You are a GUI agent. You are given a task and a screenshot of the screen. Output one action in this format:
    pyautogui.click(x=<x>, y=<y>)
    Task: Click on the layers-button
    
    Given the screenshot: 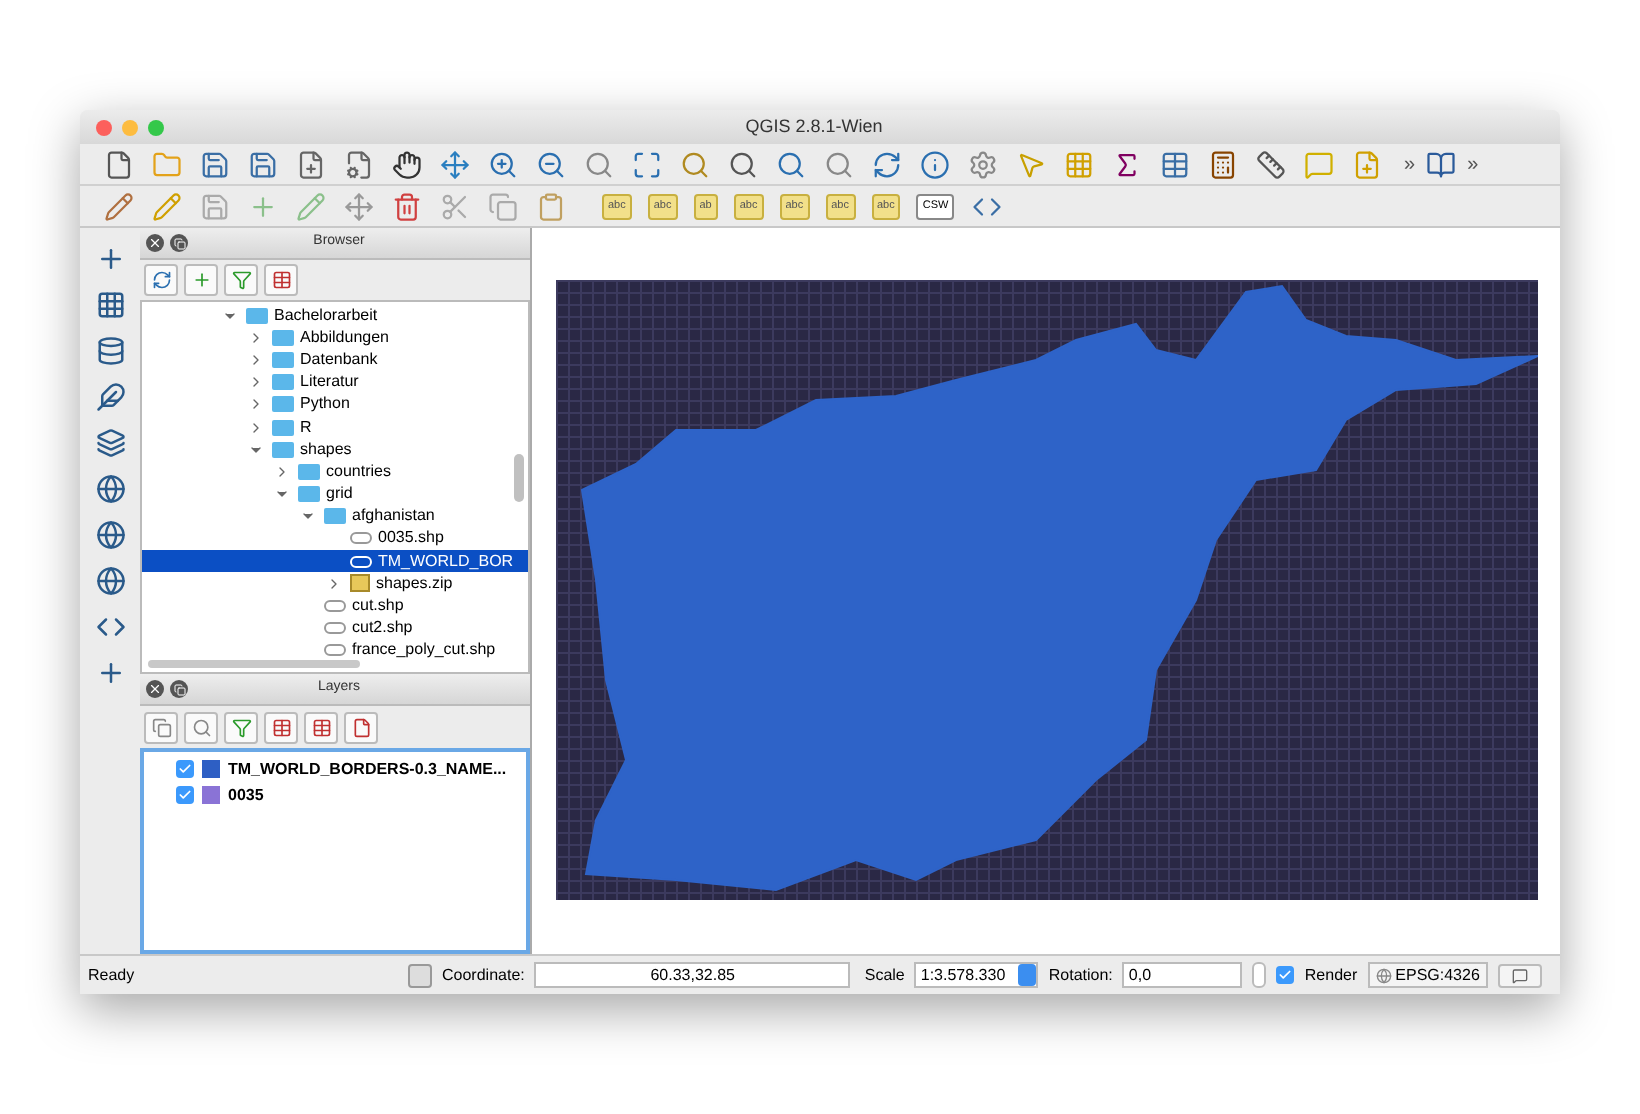 What is the action you would take?
    pyautogui.click(x=161, y=727)
    